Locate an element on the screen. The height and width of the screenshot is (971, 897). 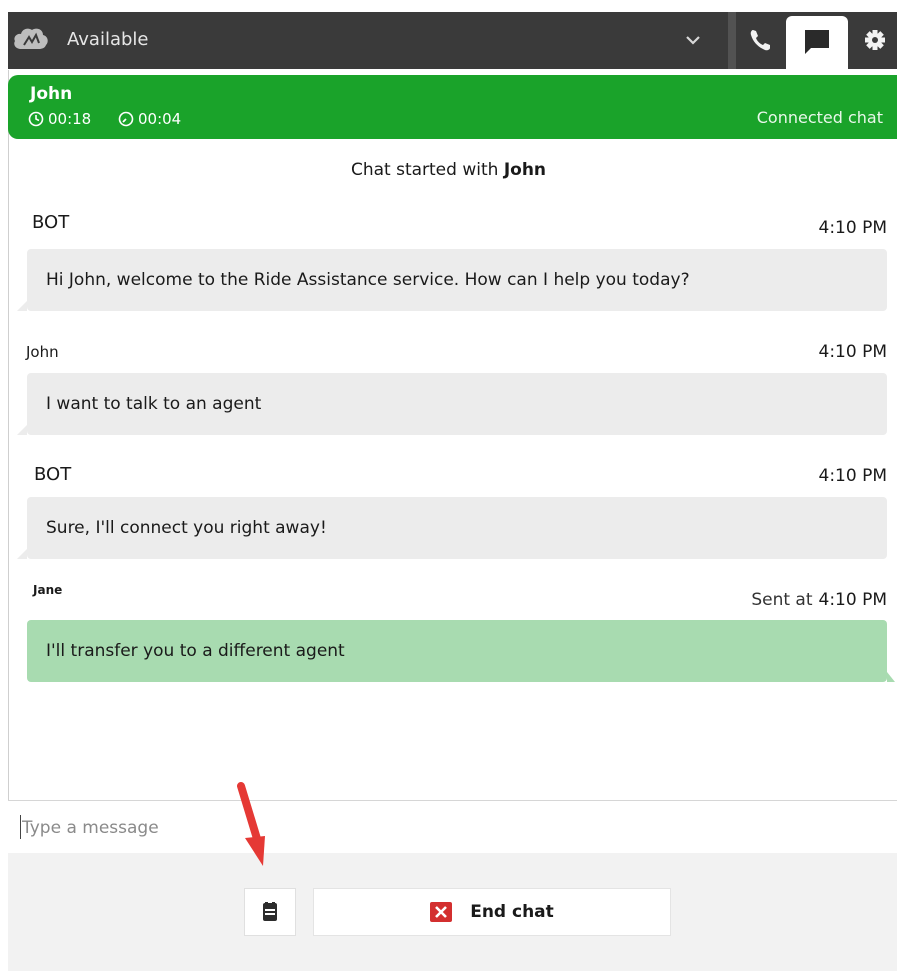
total-timer: 00:18 is located at coordinates (59, 119).